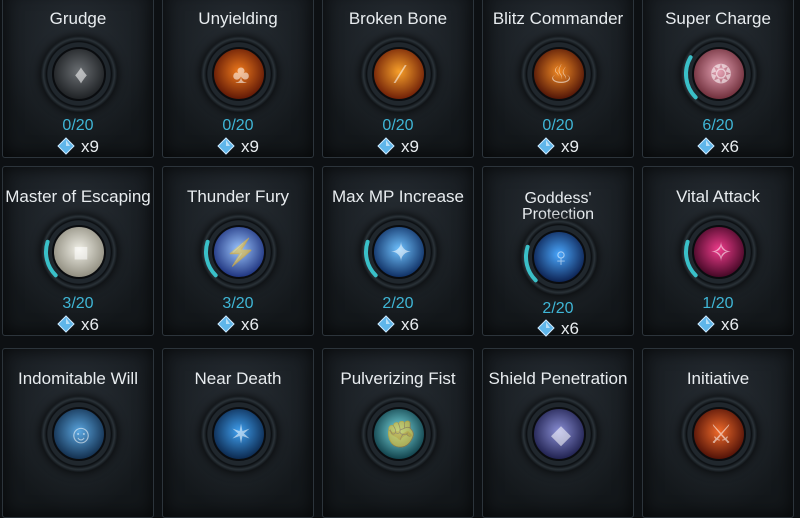 Image resolution: width=800 pixels, height=518 pixels. I want to click on skill-level: 1/20, so click(718, 303).